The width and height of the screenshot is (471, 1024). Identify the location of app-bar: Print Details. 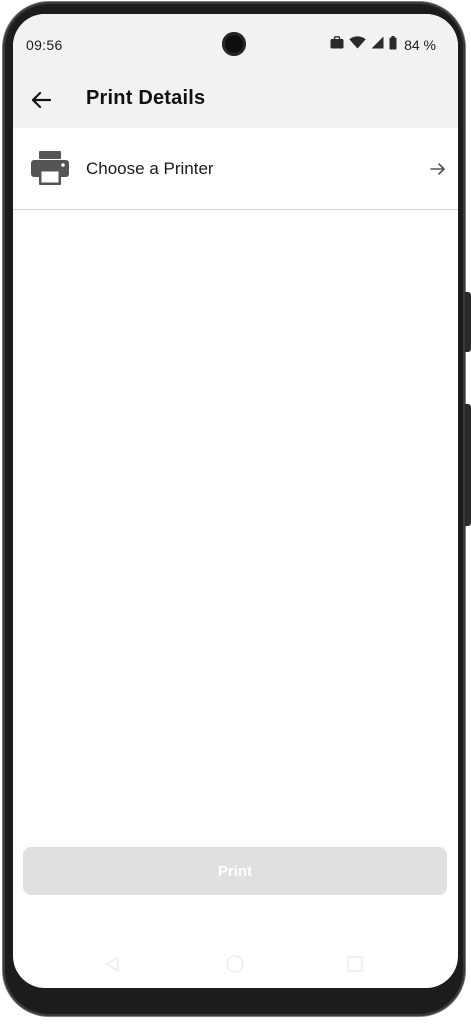
(235, 101).